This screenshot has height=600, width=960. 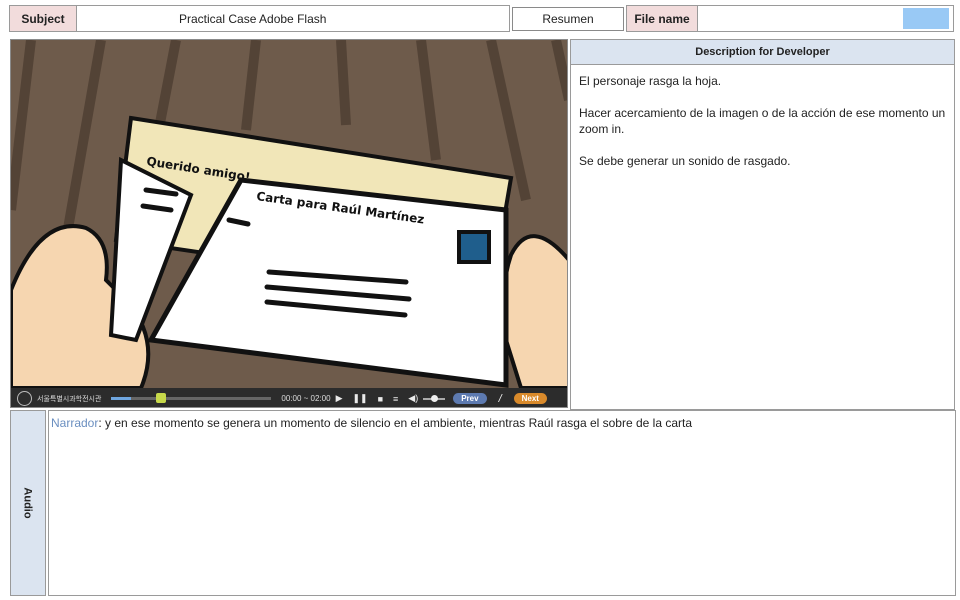 I want to click on description-paragraph: Se debe generar un sonido de rasgado., so click(x=685, y=161).